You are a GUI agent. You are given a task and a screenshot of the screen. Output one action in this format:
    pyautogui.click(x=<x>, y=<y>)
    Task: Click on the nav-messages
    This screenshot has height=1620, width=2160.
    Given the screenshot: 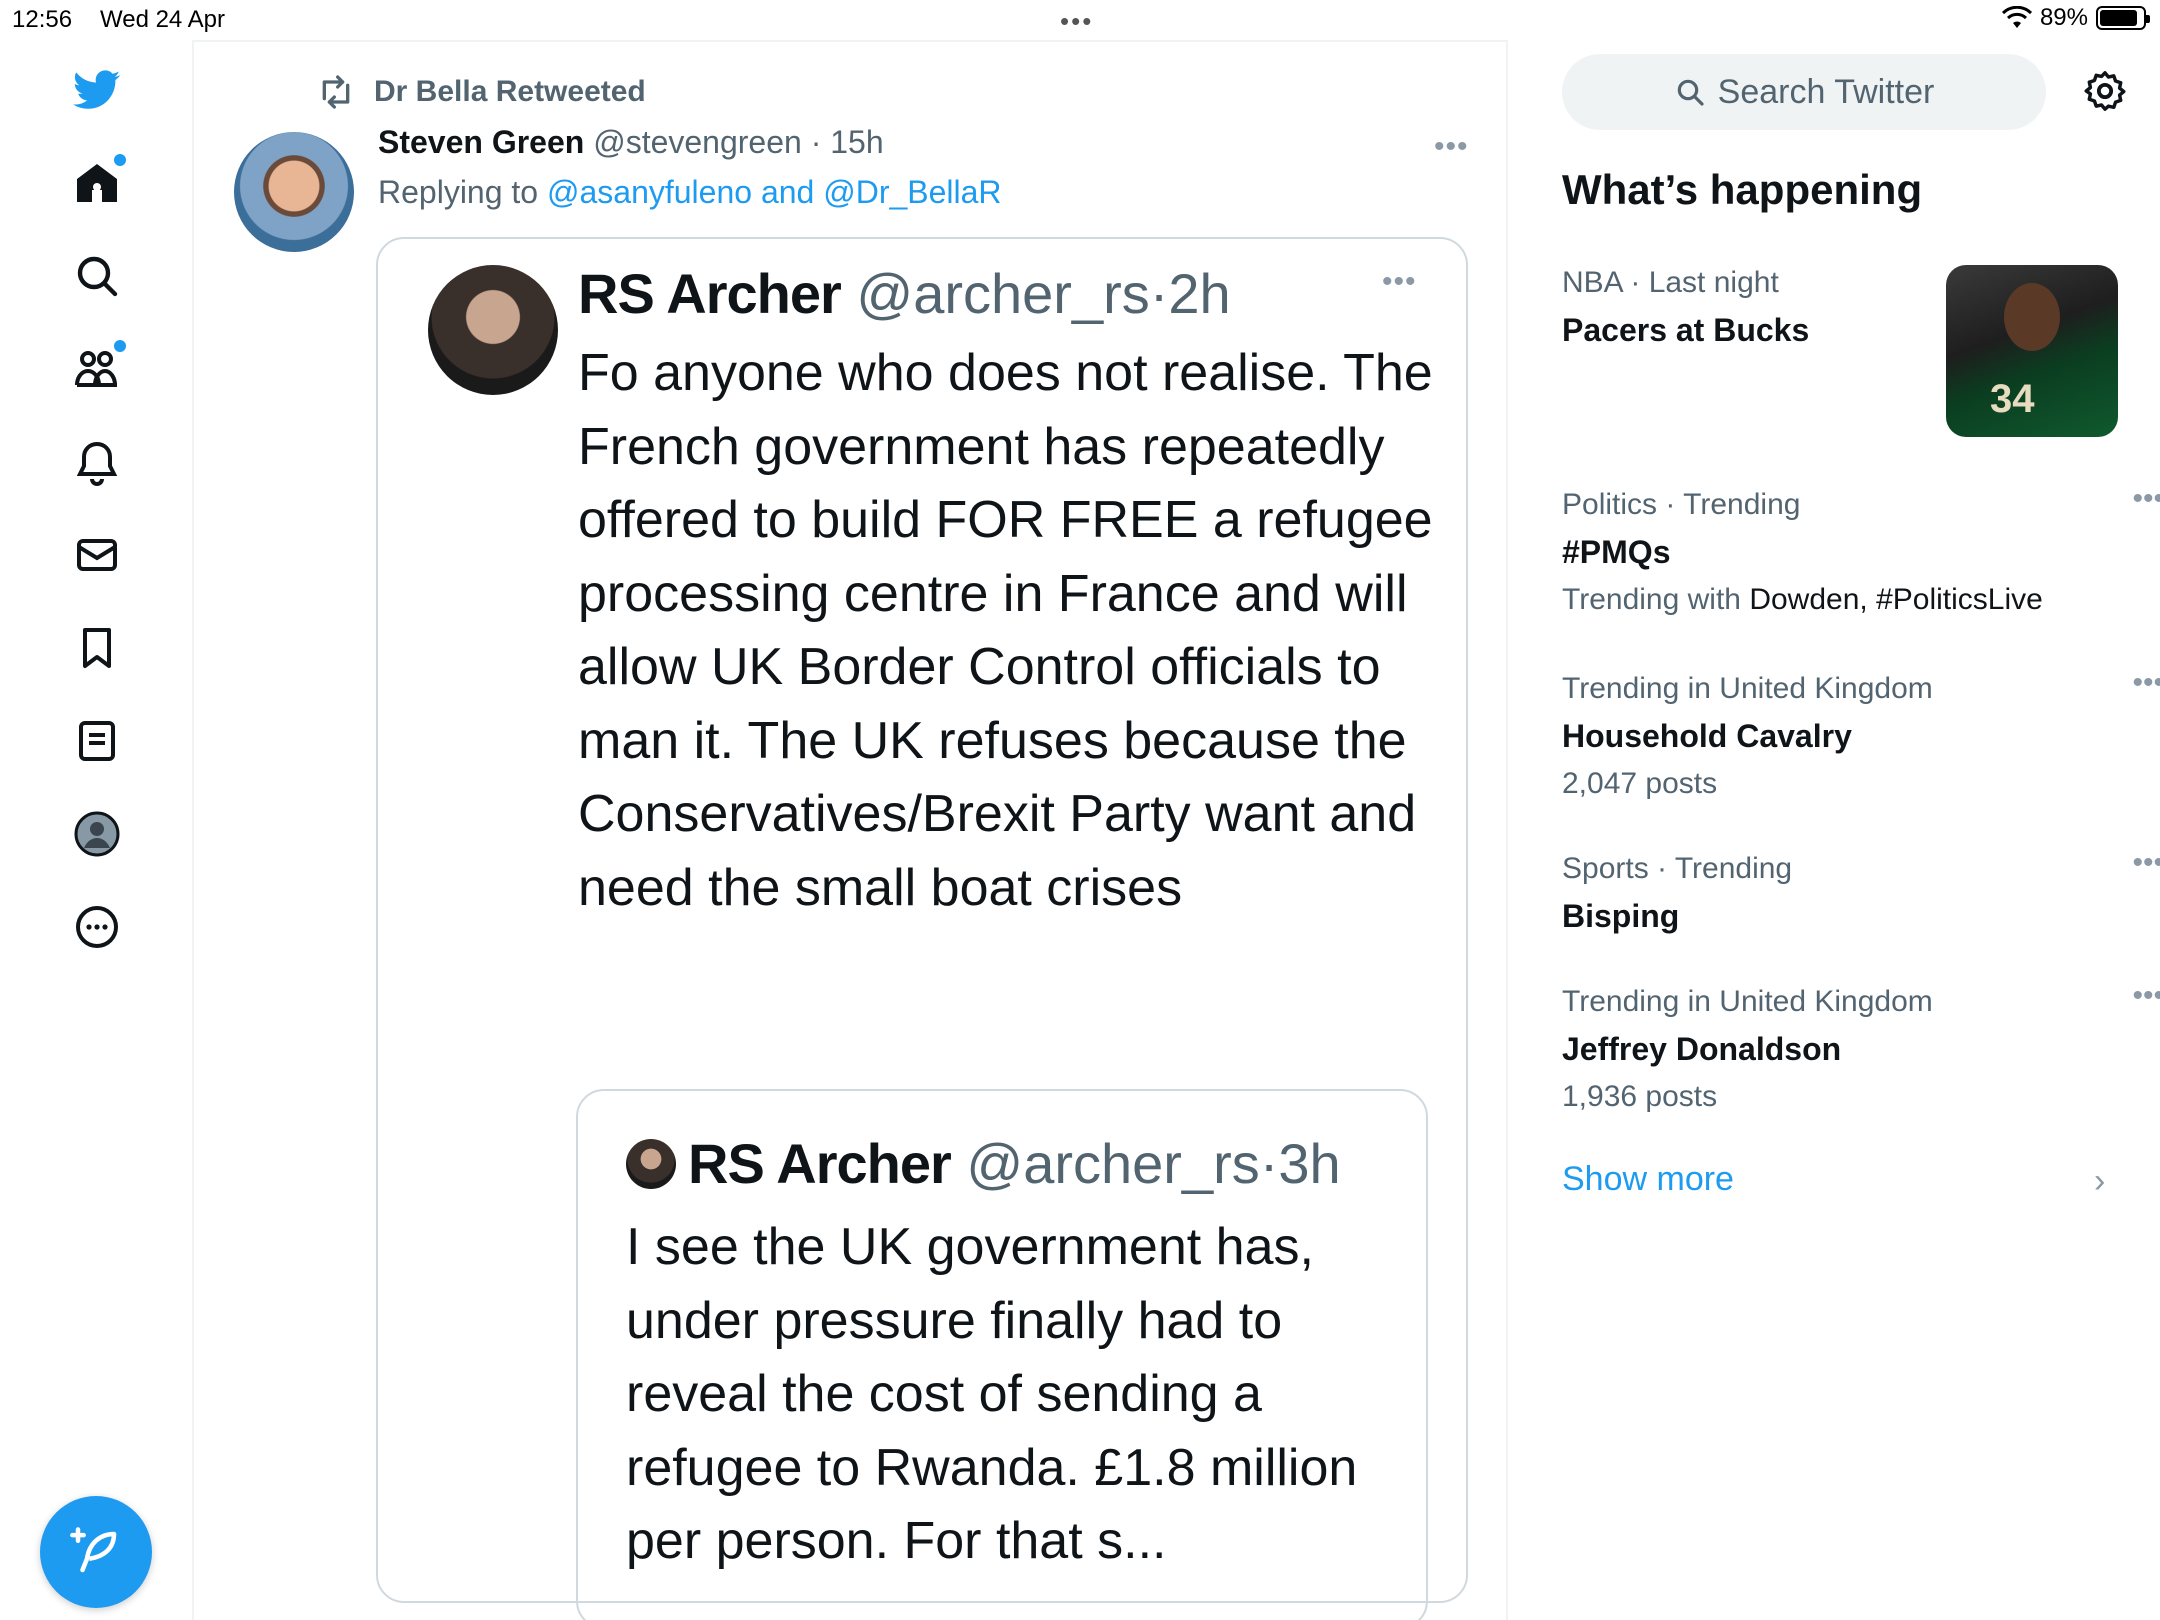 What is the action you would take?
    pyautogui.click(x=97, y=555)
    